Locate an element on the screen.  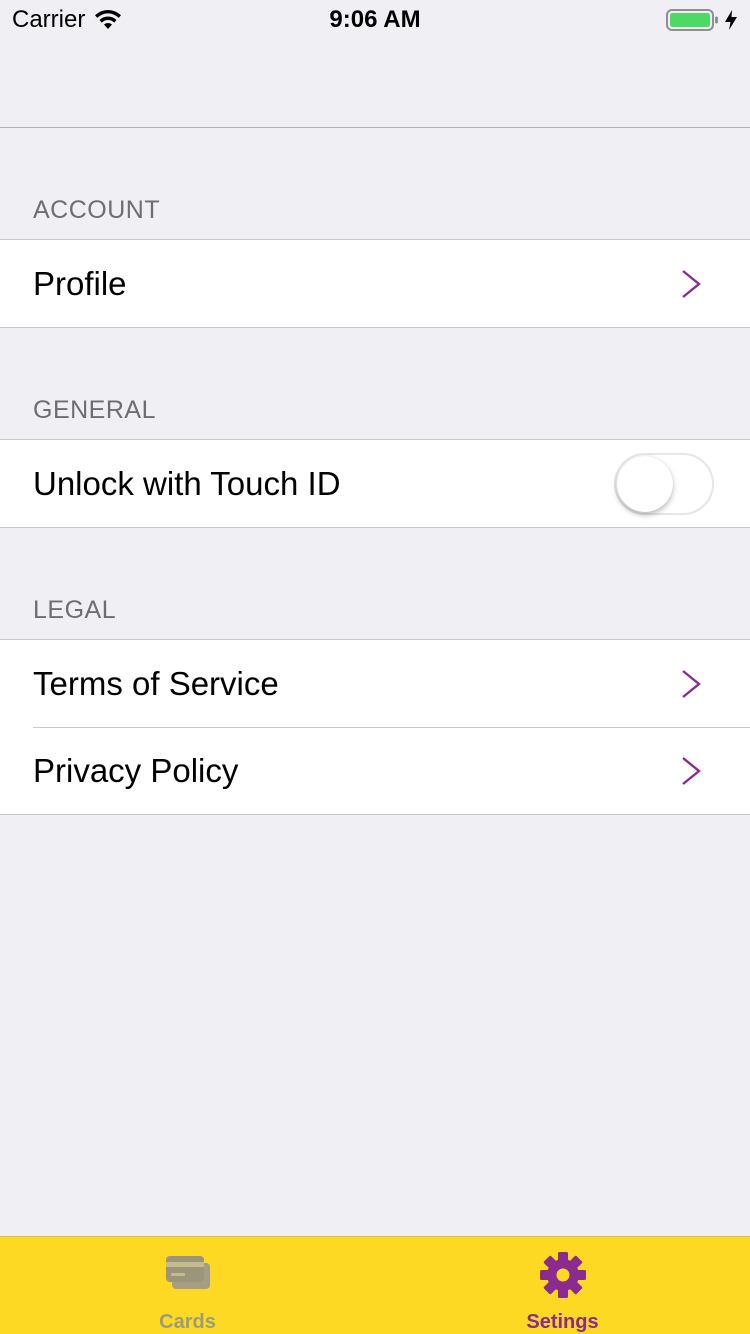
status-right is located at coordinates (702, 20).